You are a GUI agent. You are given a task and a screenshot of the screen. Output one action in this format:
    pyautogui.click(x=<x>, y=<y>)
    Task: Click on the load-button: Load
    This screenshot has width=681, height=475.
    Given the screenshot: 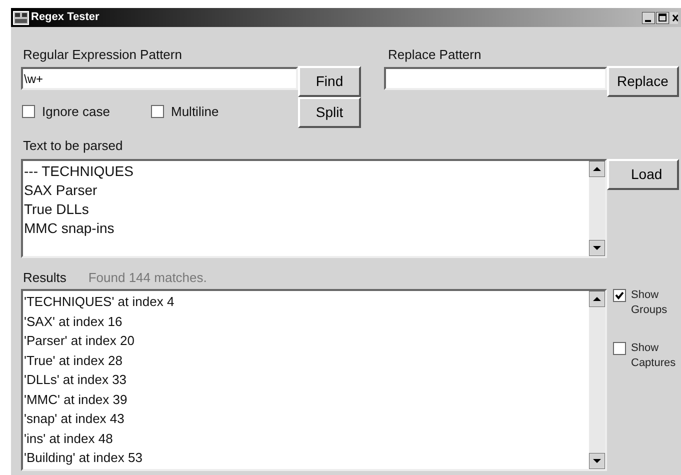 What is the action you would take?
    pyautogui.click(x=643, y=174)
    